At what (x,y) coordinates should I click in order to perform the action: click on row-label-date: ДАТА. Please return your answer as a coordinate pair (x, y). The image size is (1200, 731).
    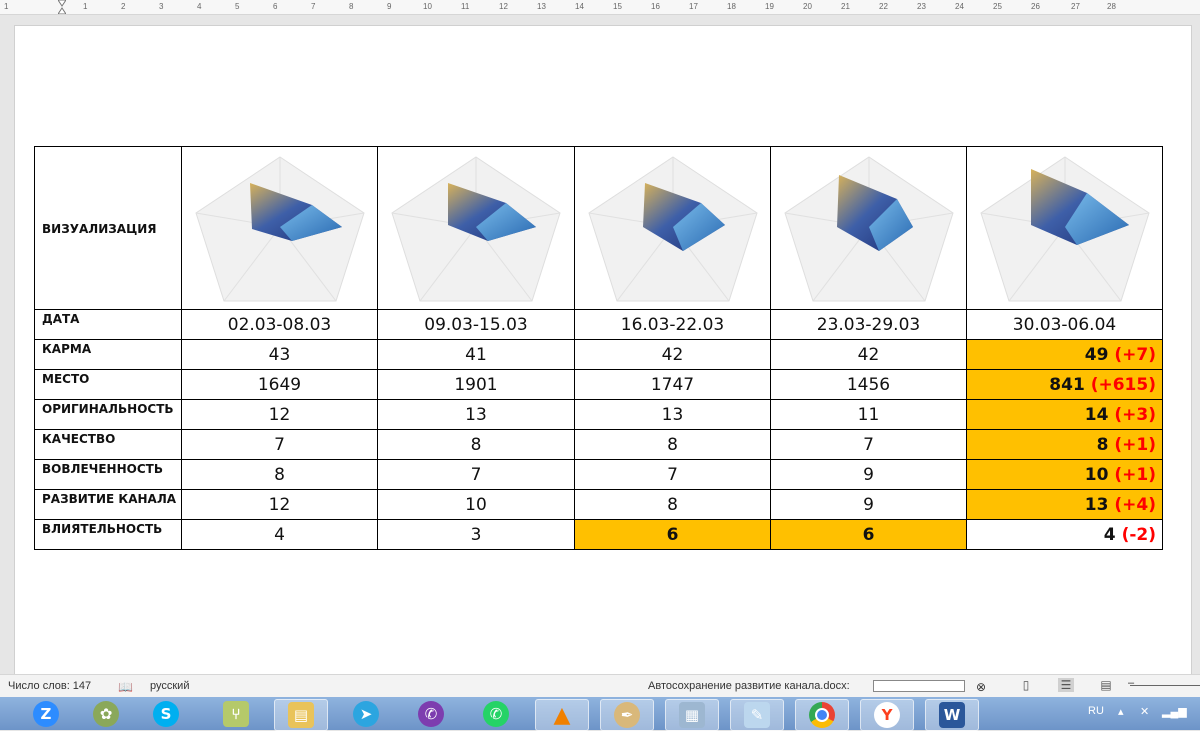
    Looking at the image, I should click on (108, 324).